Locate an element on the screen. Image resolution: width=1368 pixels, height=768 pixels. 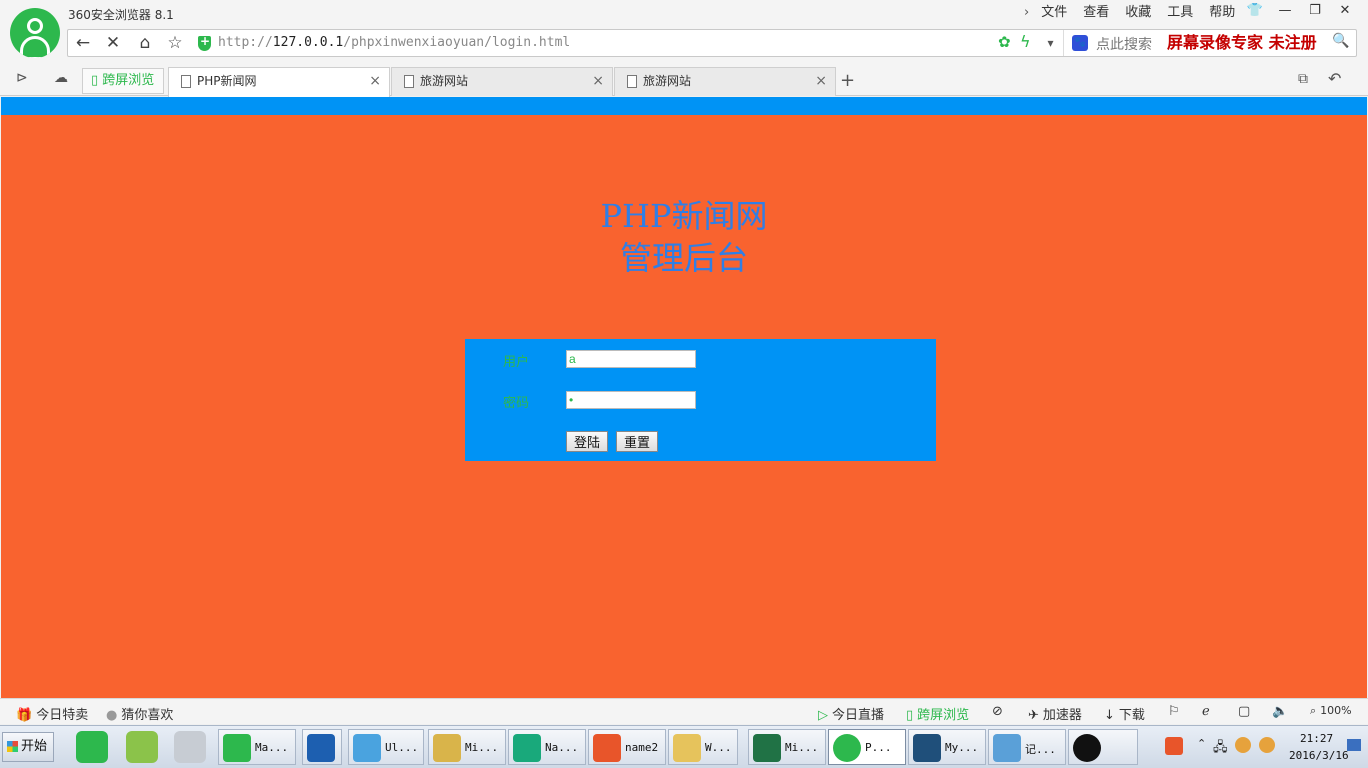
compass-icon: ⊘ is located at coordinates (997, 711).